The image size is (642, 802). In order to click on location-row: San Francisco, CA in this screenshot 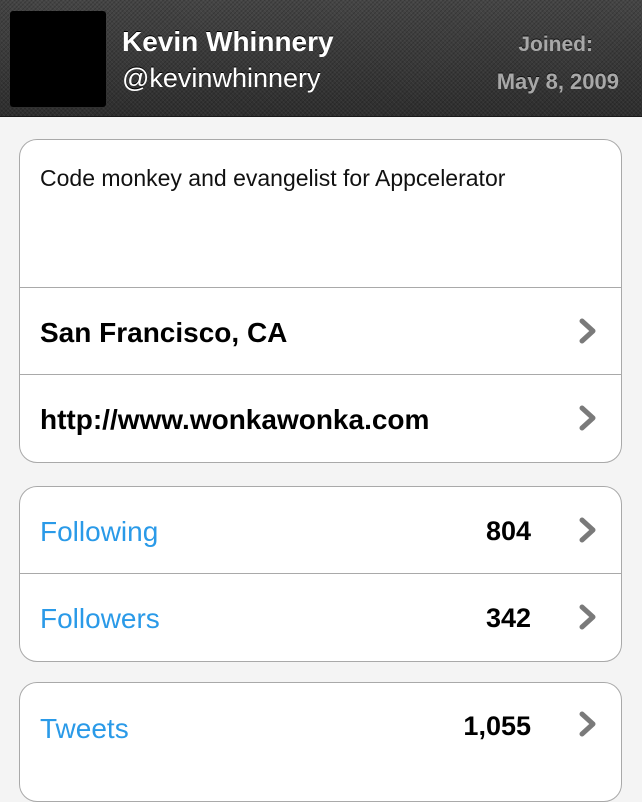, I will do `click(320, 331)`.